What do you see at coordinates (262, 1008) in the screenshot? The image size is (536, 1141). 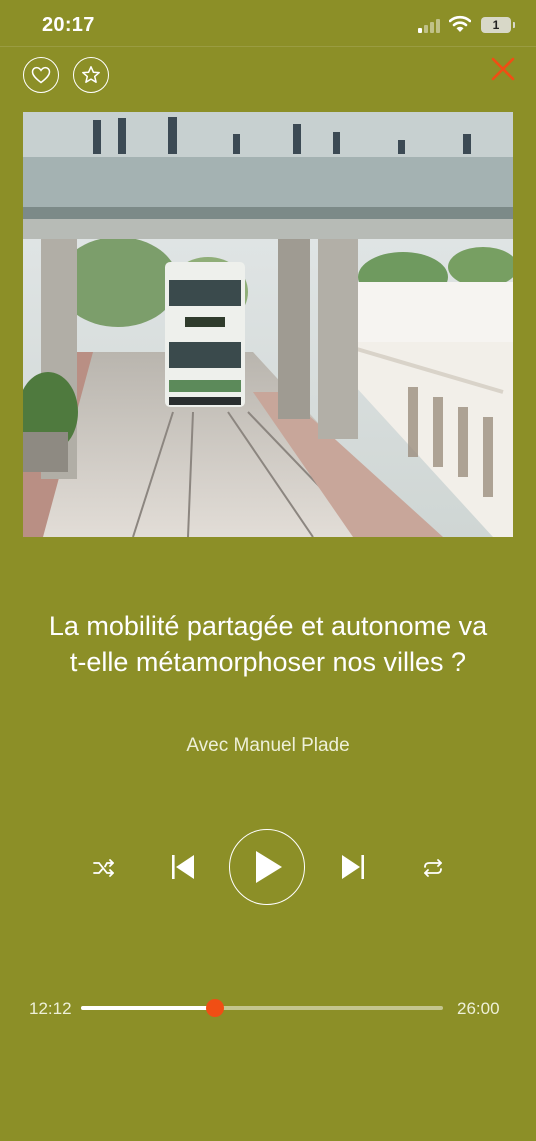 I see `progress-slider` at bounding box center [262, 1008].